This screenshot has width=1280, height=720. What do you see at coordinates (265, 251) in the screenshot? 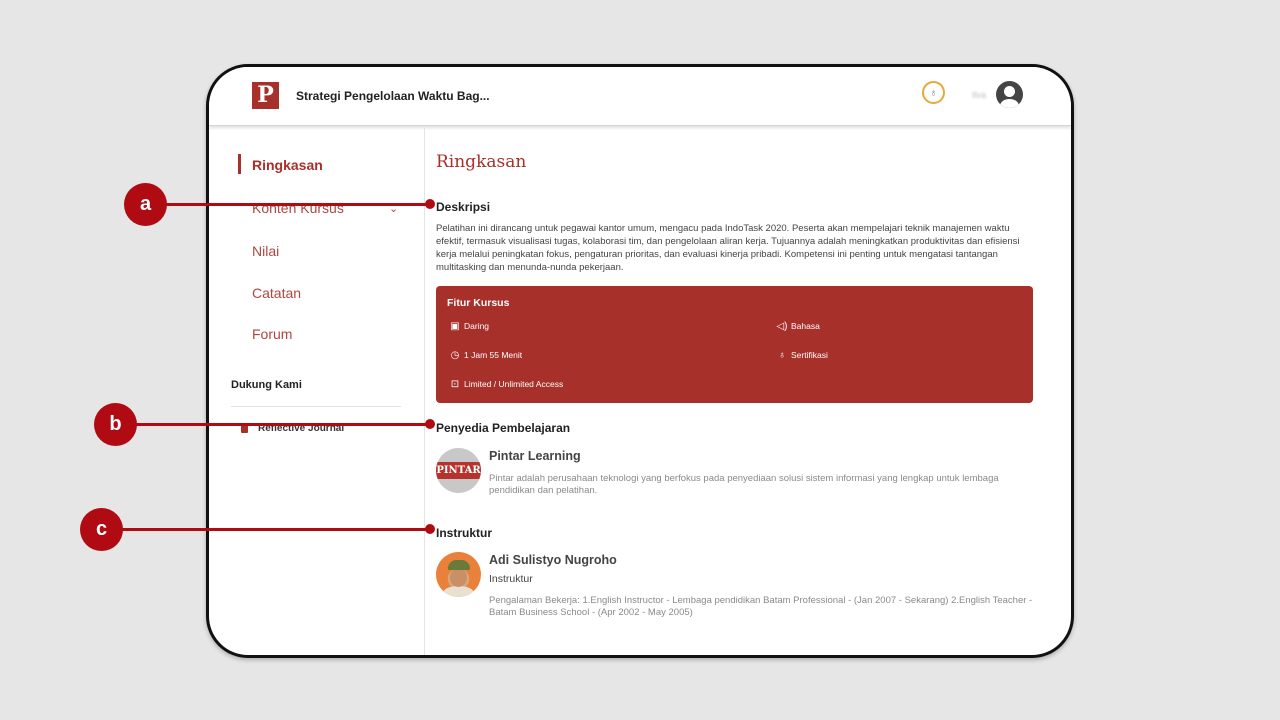
I see `sidebar-item-nilai: Nilai` at bounding box center [265, 251].